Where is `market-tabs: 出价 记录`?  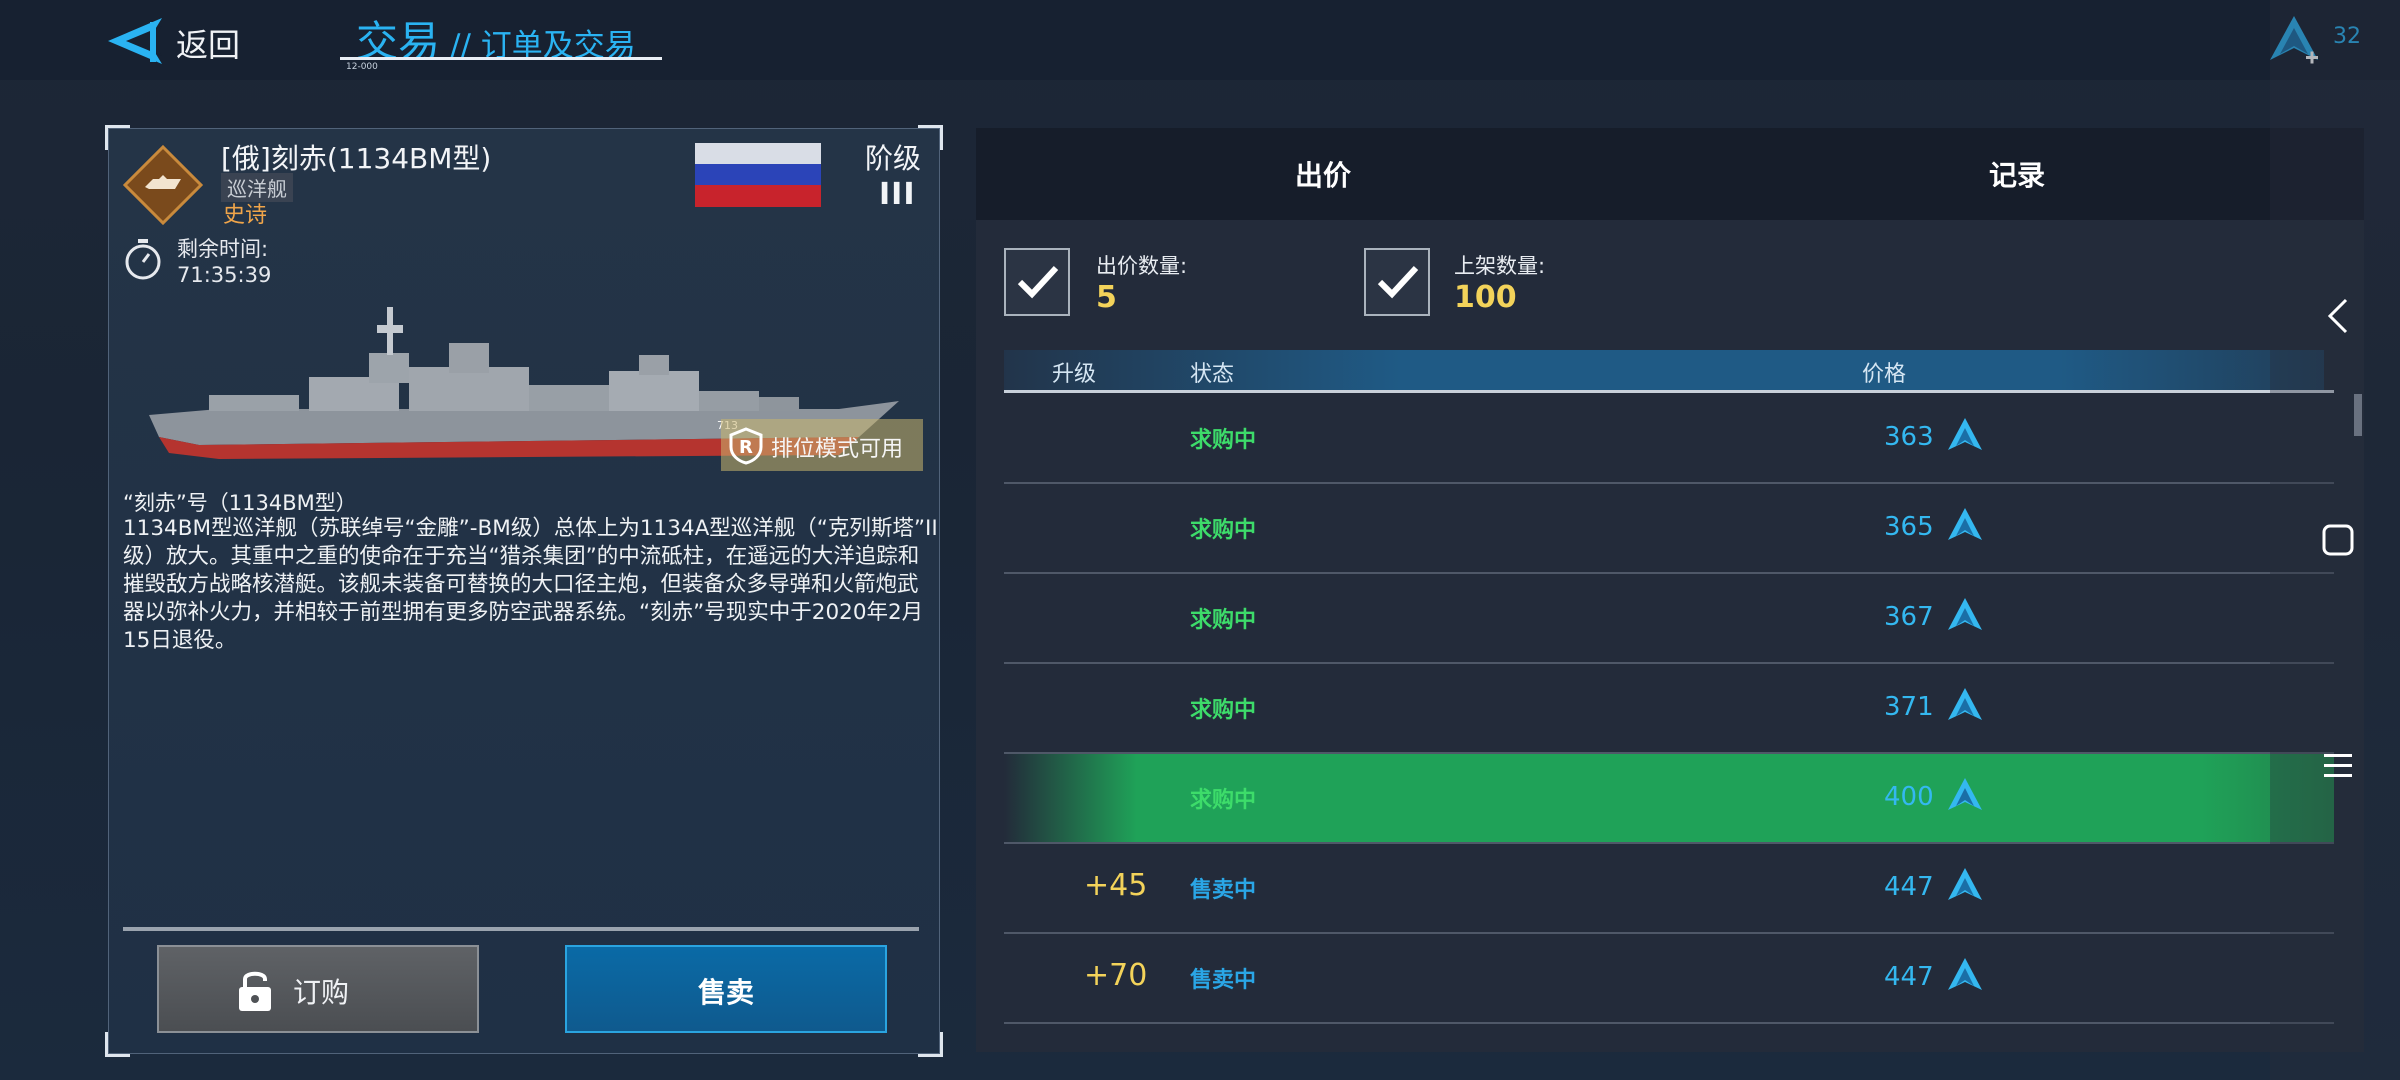
market-tabs: 出价 记录 is located at coordinates (1670, 174).